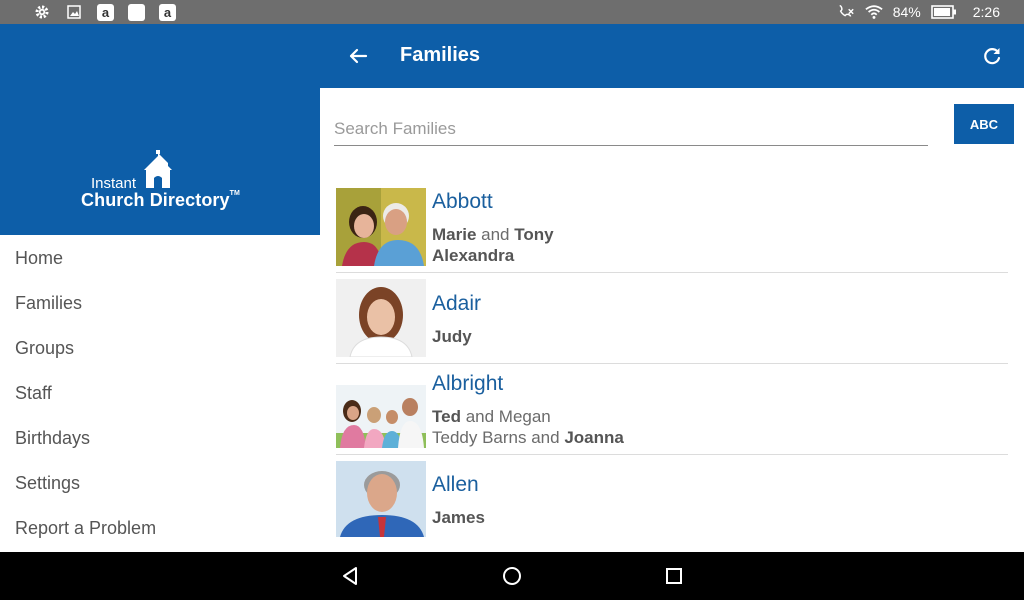 This screenshot has width=1024, height=600. I want to click on gear-icon, so click(42, 12).